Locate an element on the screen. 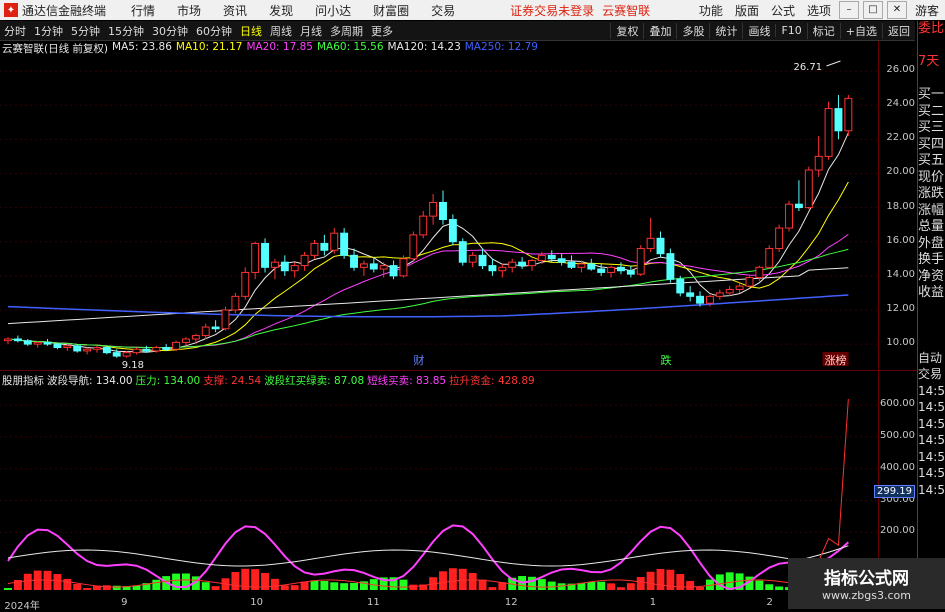 Image resolution: width=945 pixels, height=612 pixels. tool-button-2: 多股 is located at coordinates (692, 30).